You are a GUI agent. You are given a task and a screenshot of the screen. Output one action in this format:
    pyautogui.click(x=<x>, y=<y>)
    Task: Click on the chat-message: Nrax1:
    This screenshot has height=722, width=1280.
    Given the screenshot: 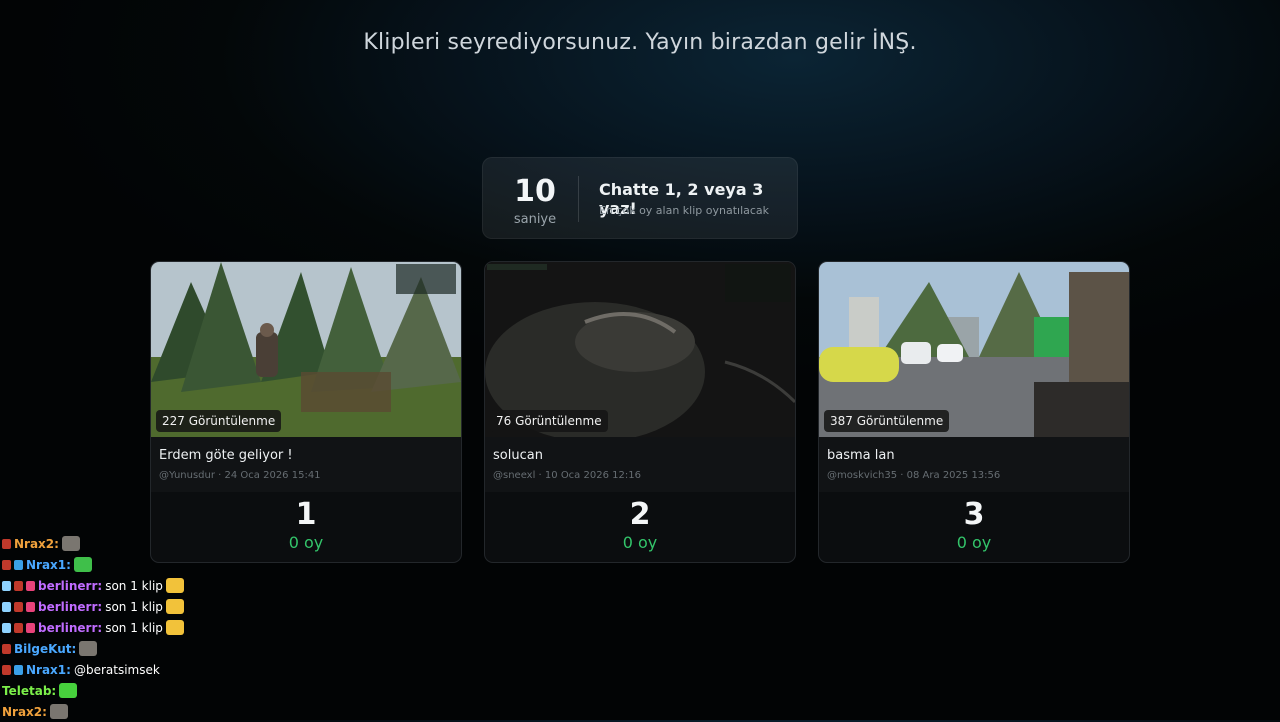 What is the action you would take?
    pyautogui.click(x=132, y=564)
    